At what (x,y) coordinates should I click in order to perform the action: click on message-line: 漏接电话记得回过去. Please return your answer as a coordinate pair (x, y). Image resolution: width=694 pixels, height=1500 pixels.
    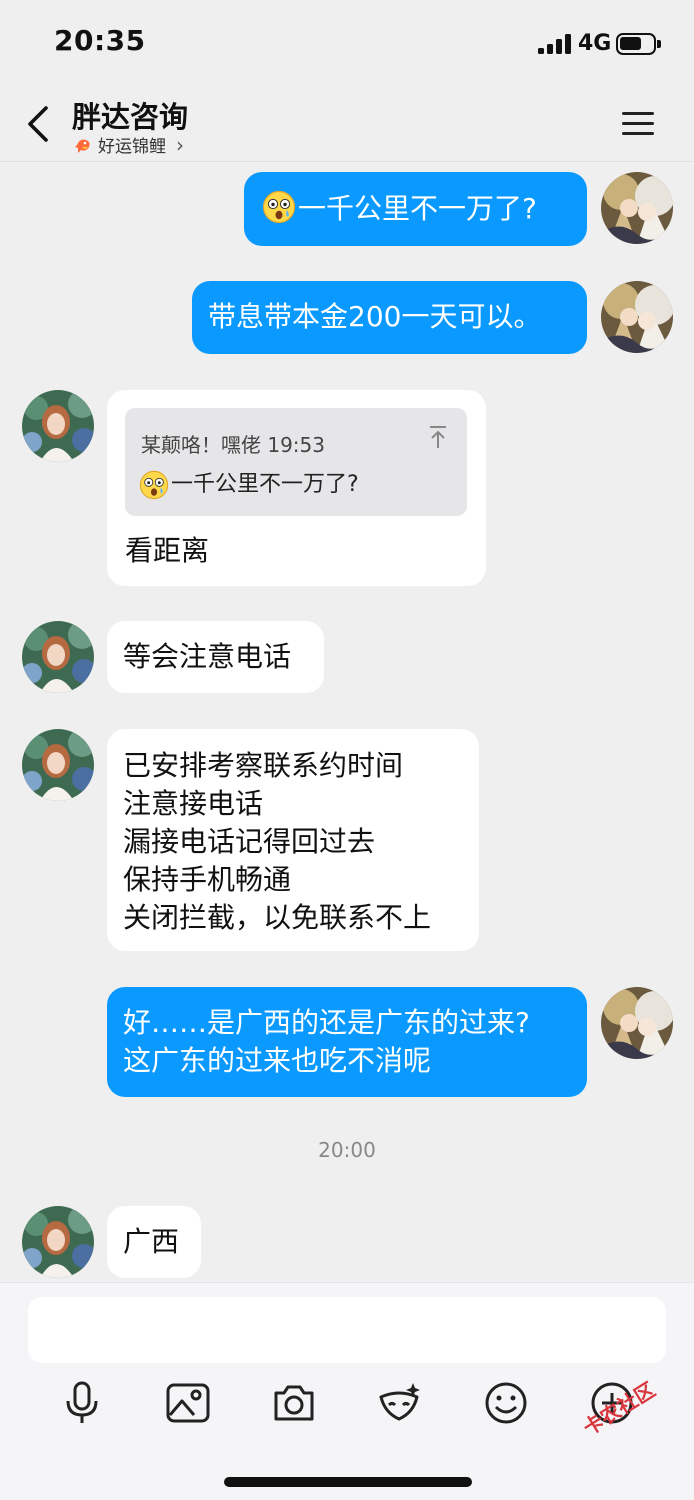
    Looking at the image, I should click on (249, 841).